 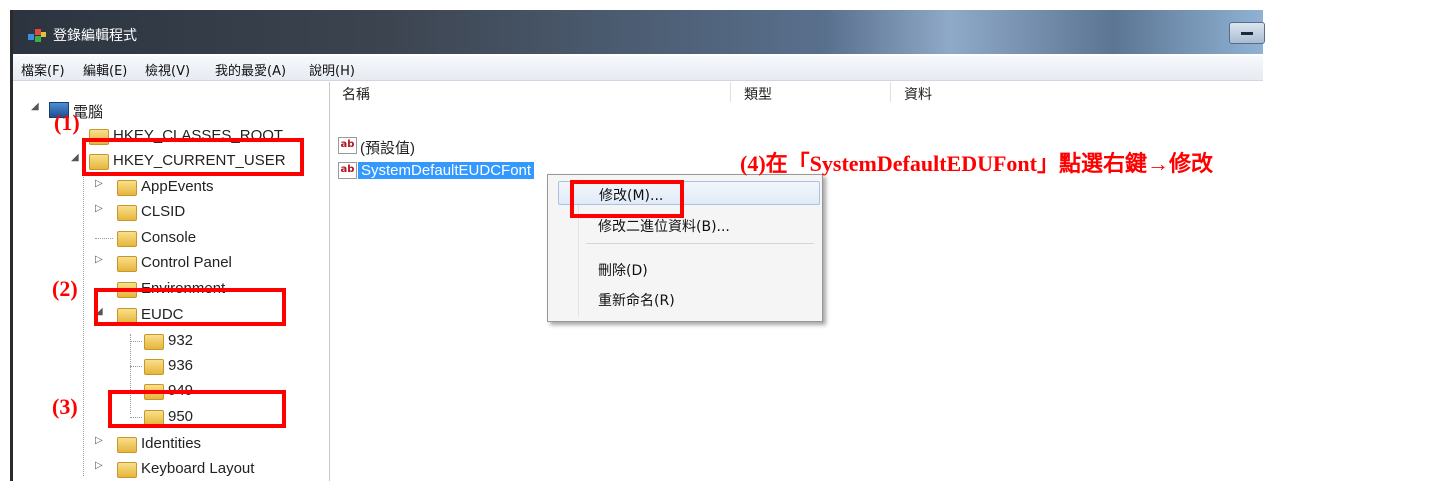 What do you see at coordinates (387, 148) in the screenshot?
I see `value-name: (預設值)` at bounding box center [387, 148].